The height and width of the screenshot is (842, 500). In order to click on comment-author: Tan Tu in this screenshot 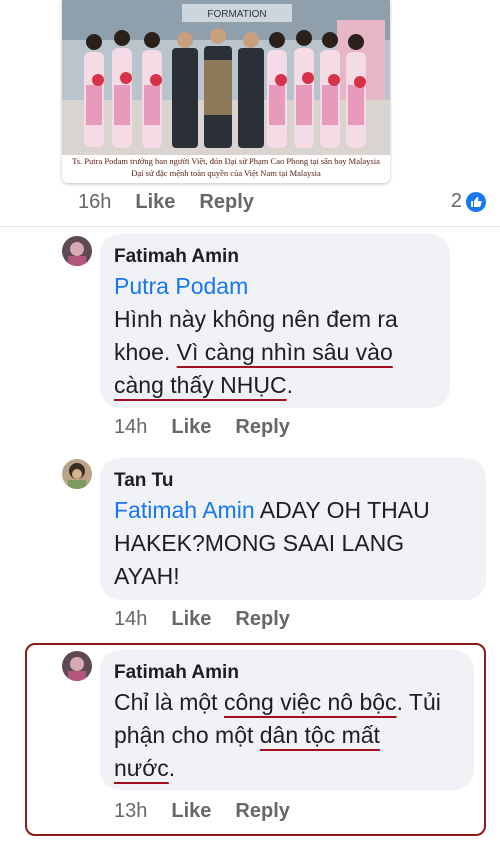, I will do `click(293, 481)`.